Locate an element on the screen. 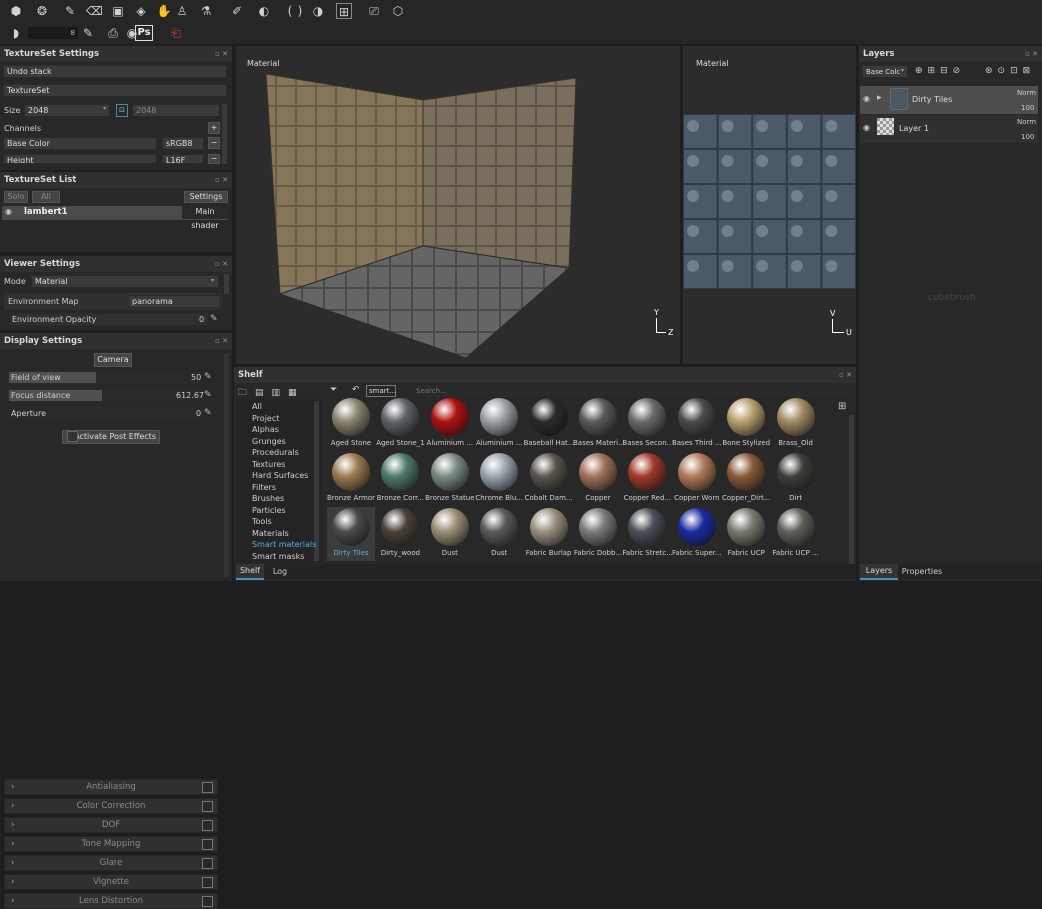  remove-channel-button: − is located at coordinates (214, 143).